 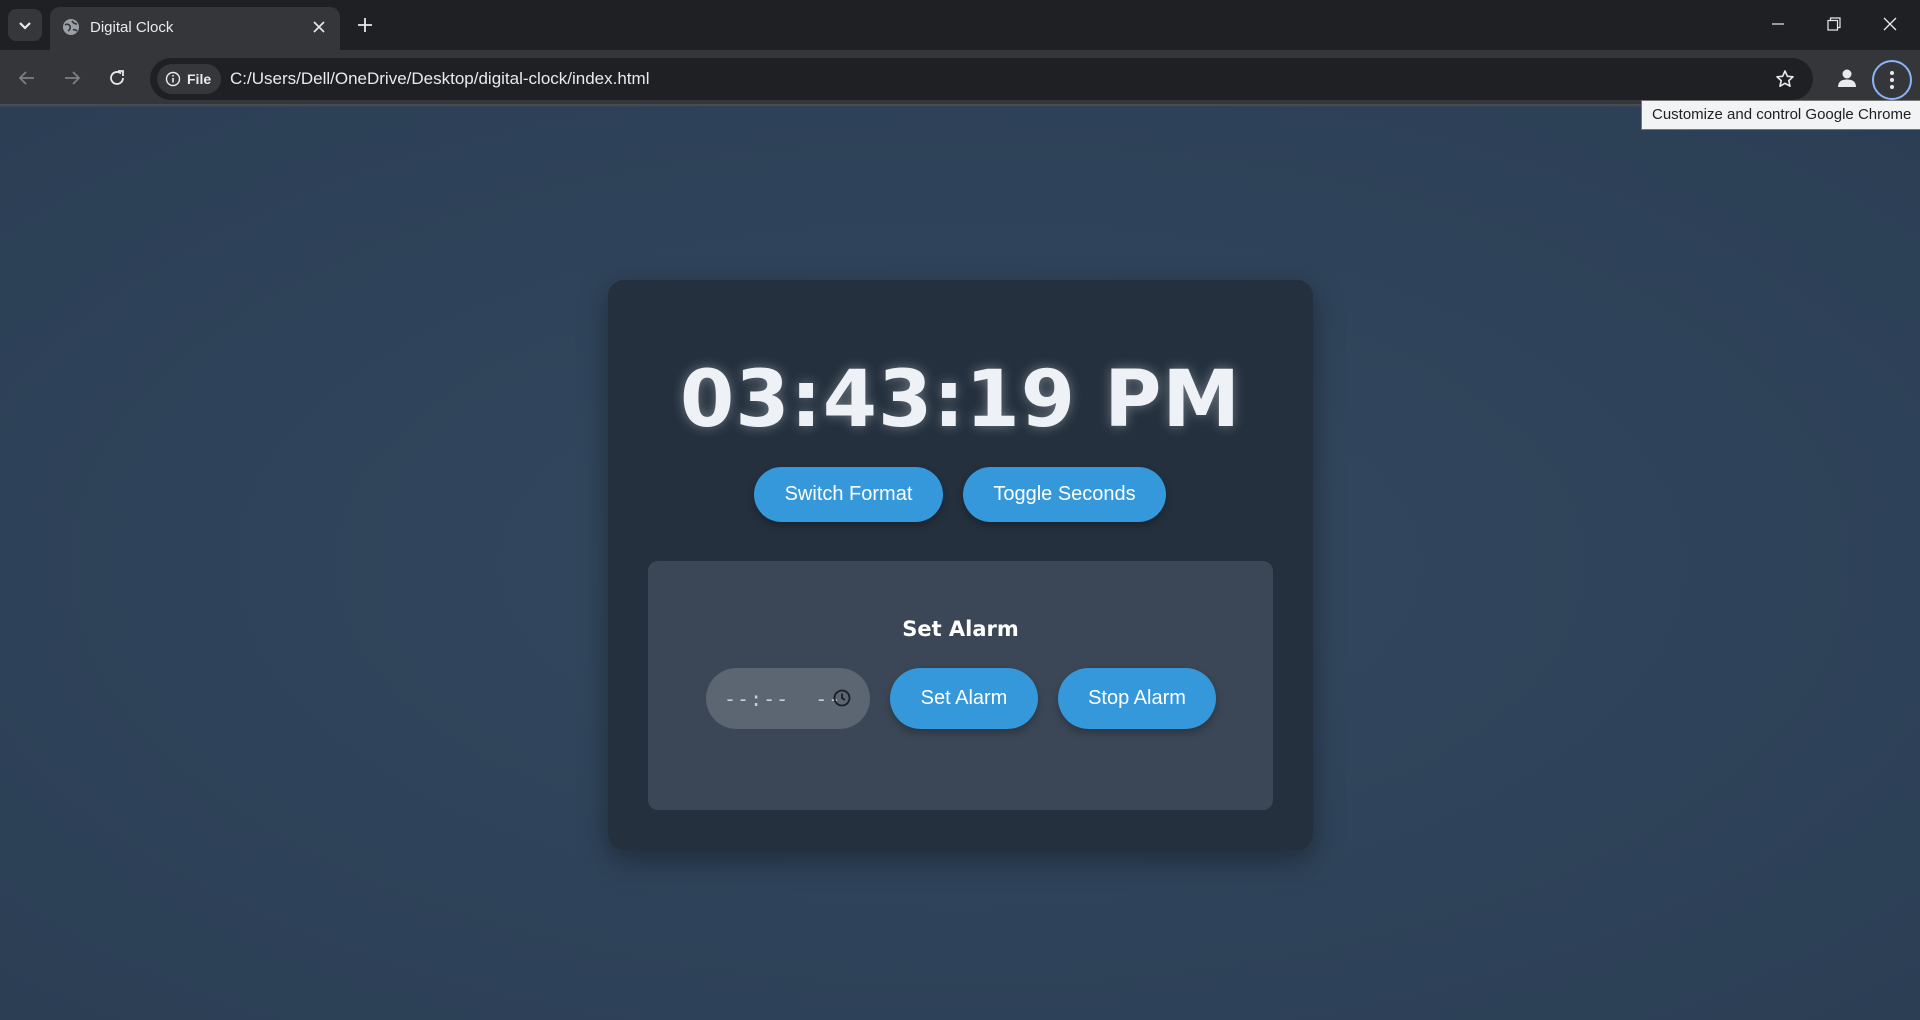 What do you see at coordinates (1780, 115) in the screenshot?
I see `menu-tooltip: Customize and control Google Chrome` at bounding box center [1780, 115].